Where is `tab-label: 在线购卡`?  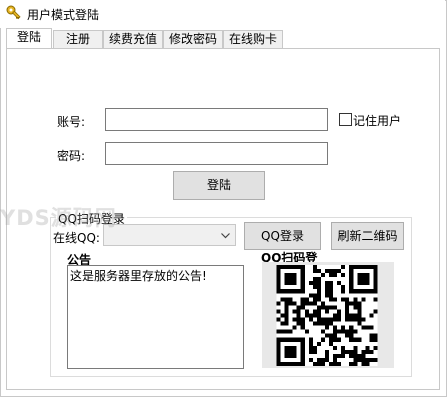 tab-label: 在线购卡 is located at coordinates (252, 39).